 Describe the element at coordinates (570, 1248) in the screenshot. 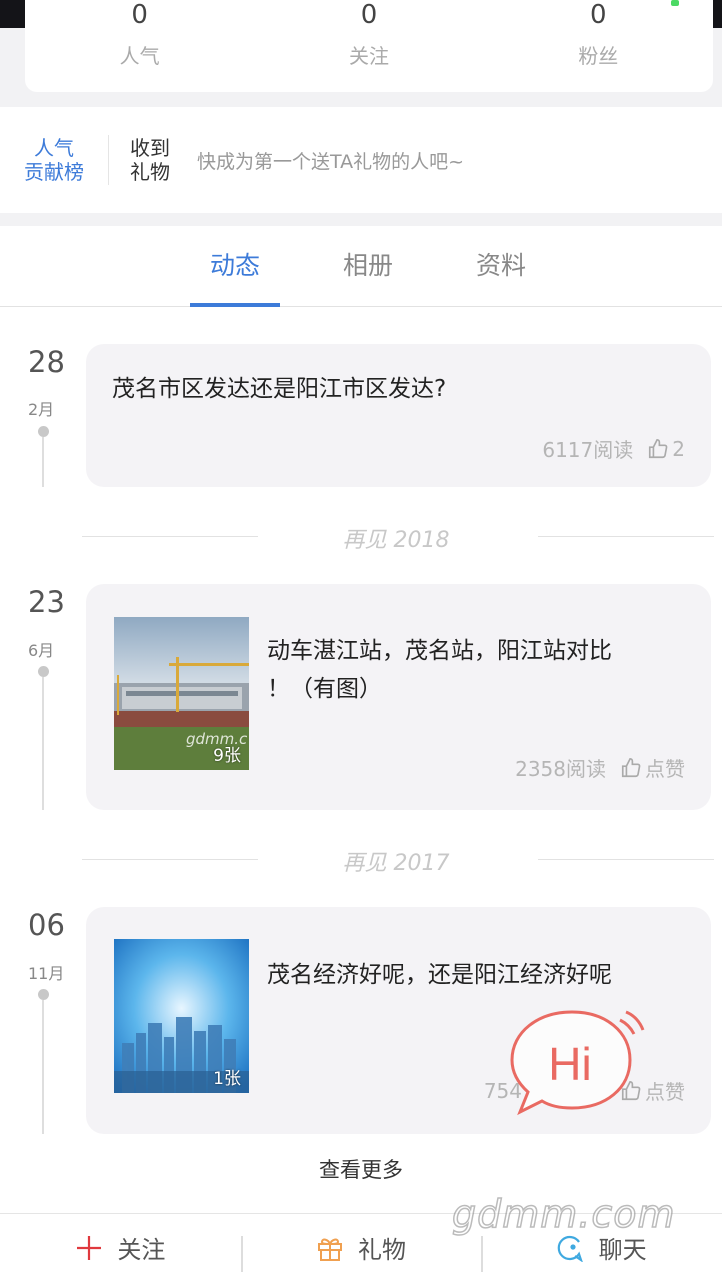

I see `chat-icon` at that location.